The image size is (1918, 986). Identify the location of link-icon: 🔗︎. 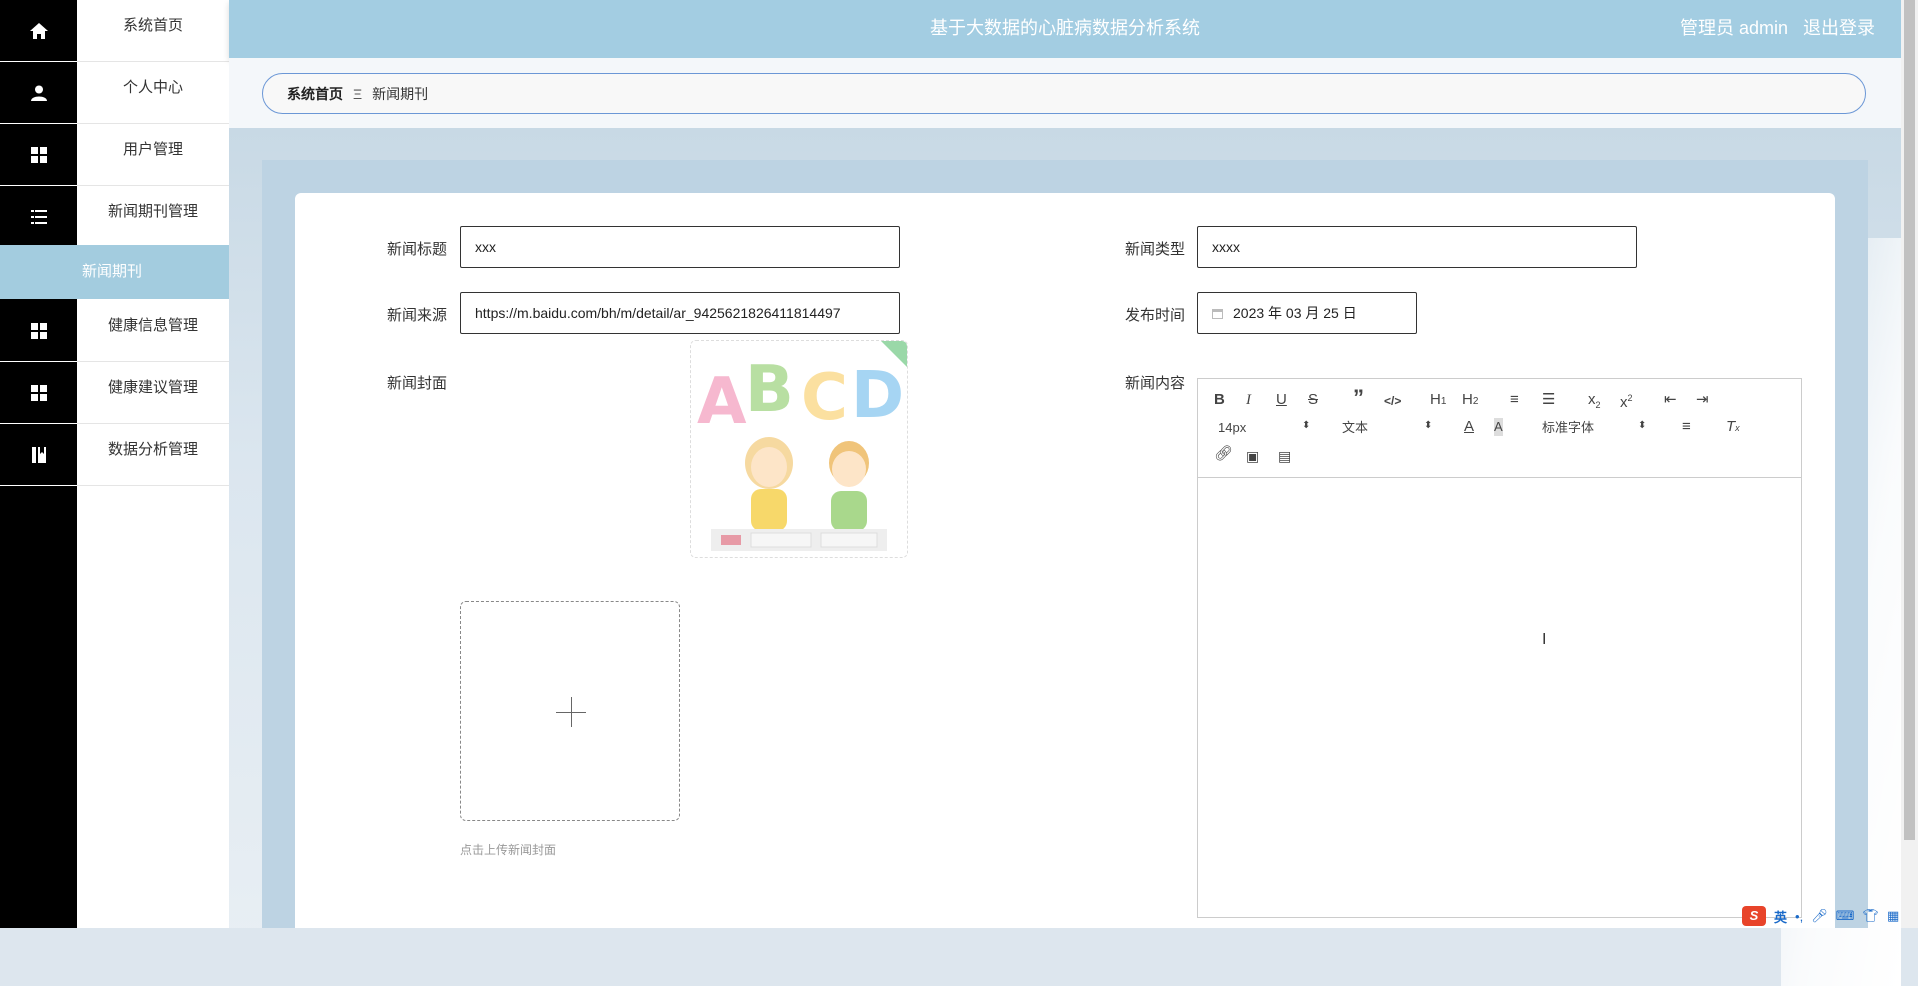
(1223, 454).